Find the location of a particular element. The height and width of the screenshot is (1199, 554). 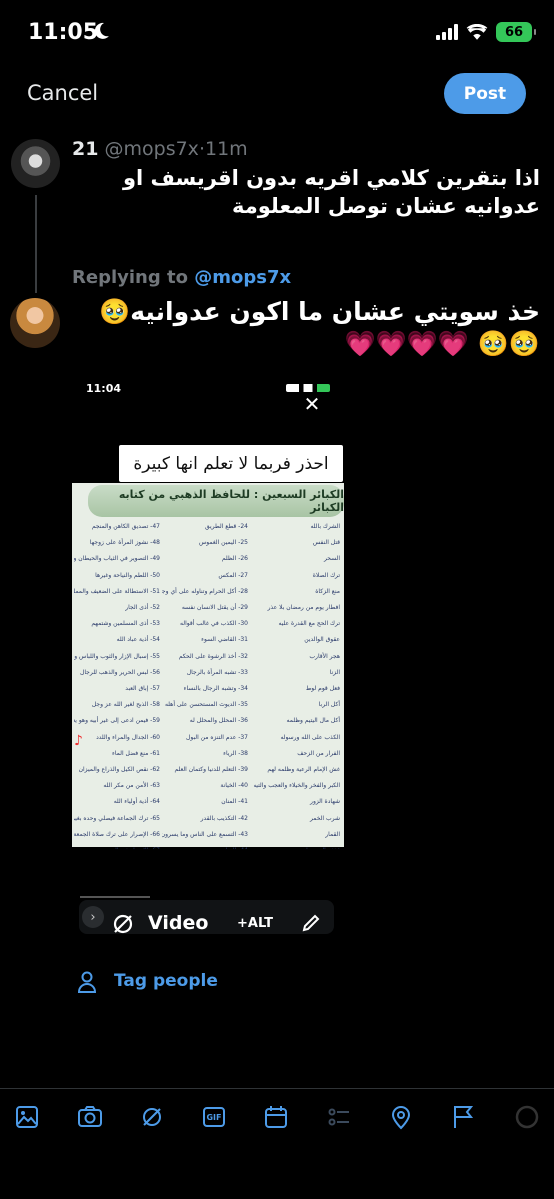

book-list-item: 26- الظلم is located at coordinates (234, 559).